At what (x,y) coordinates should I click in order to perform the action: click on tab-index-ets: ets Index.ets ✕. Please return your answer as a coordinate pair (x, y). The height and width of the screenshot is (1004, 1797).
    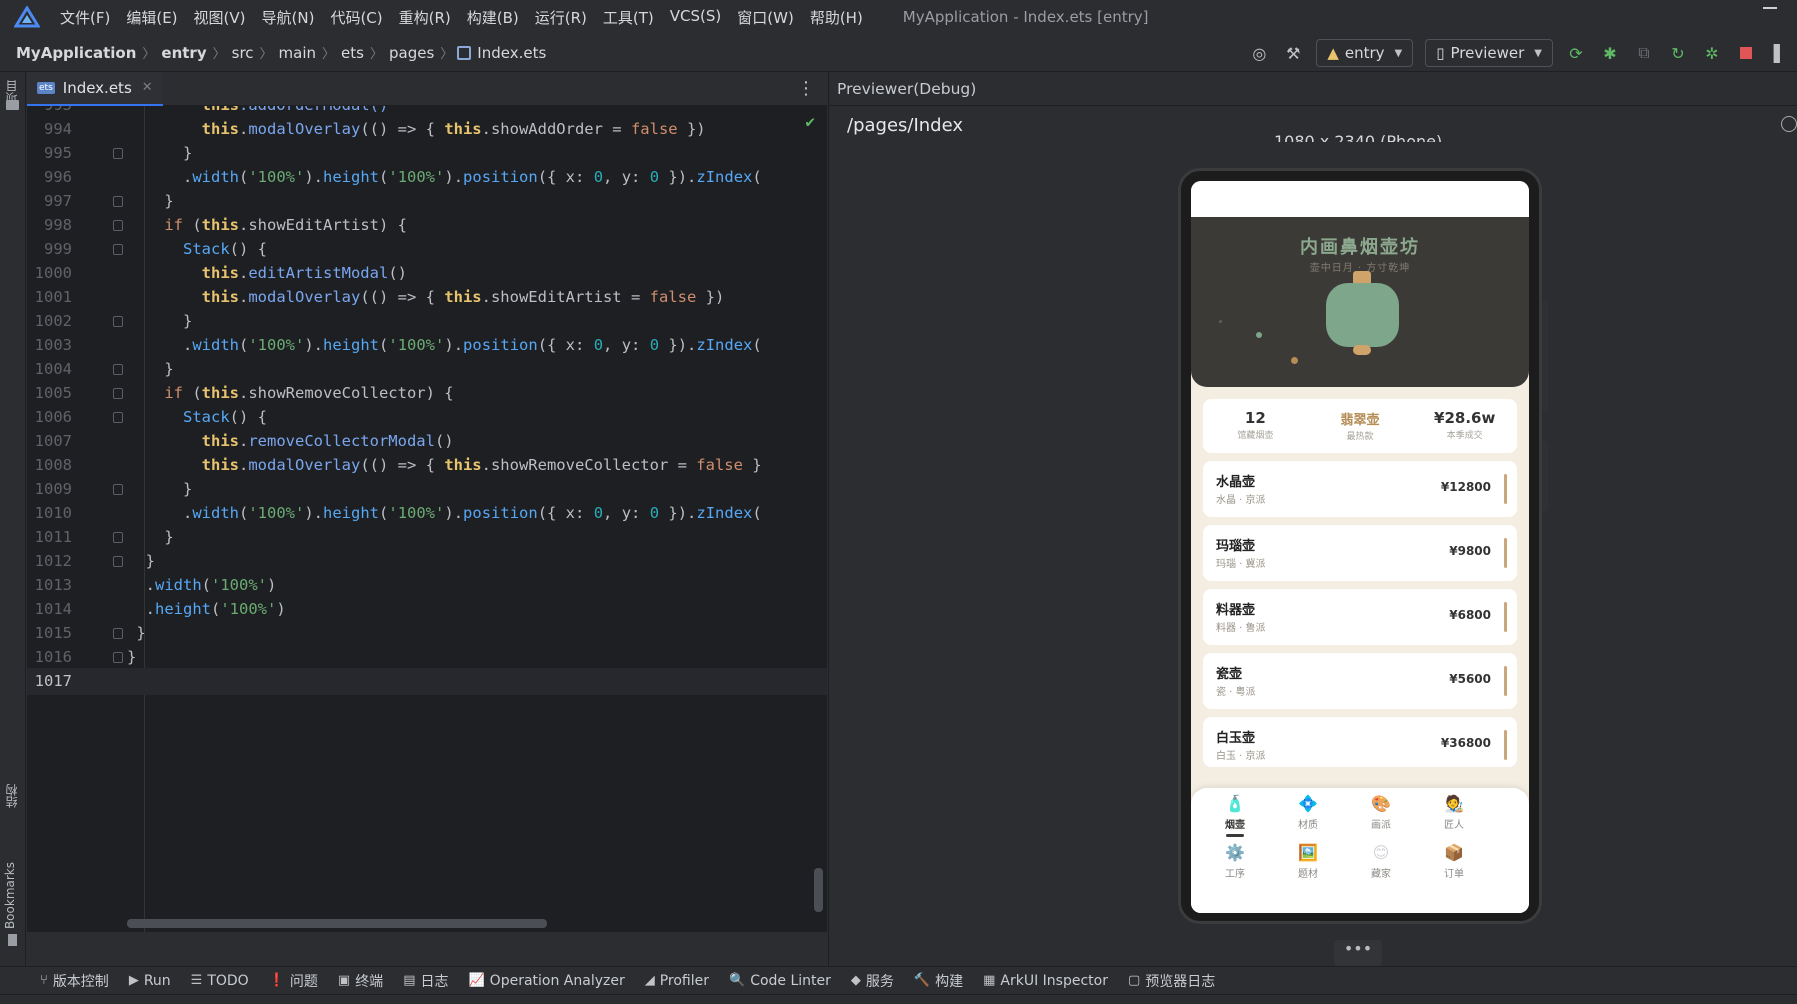
    Looking at the image, I should click on (95, 88).